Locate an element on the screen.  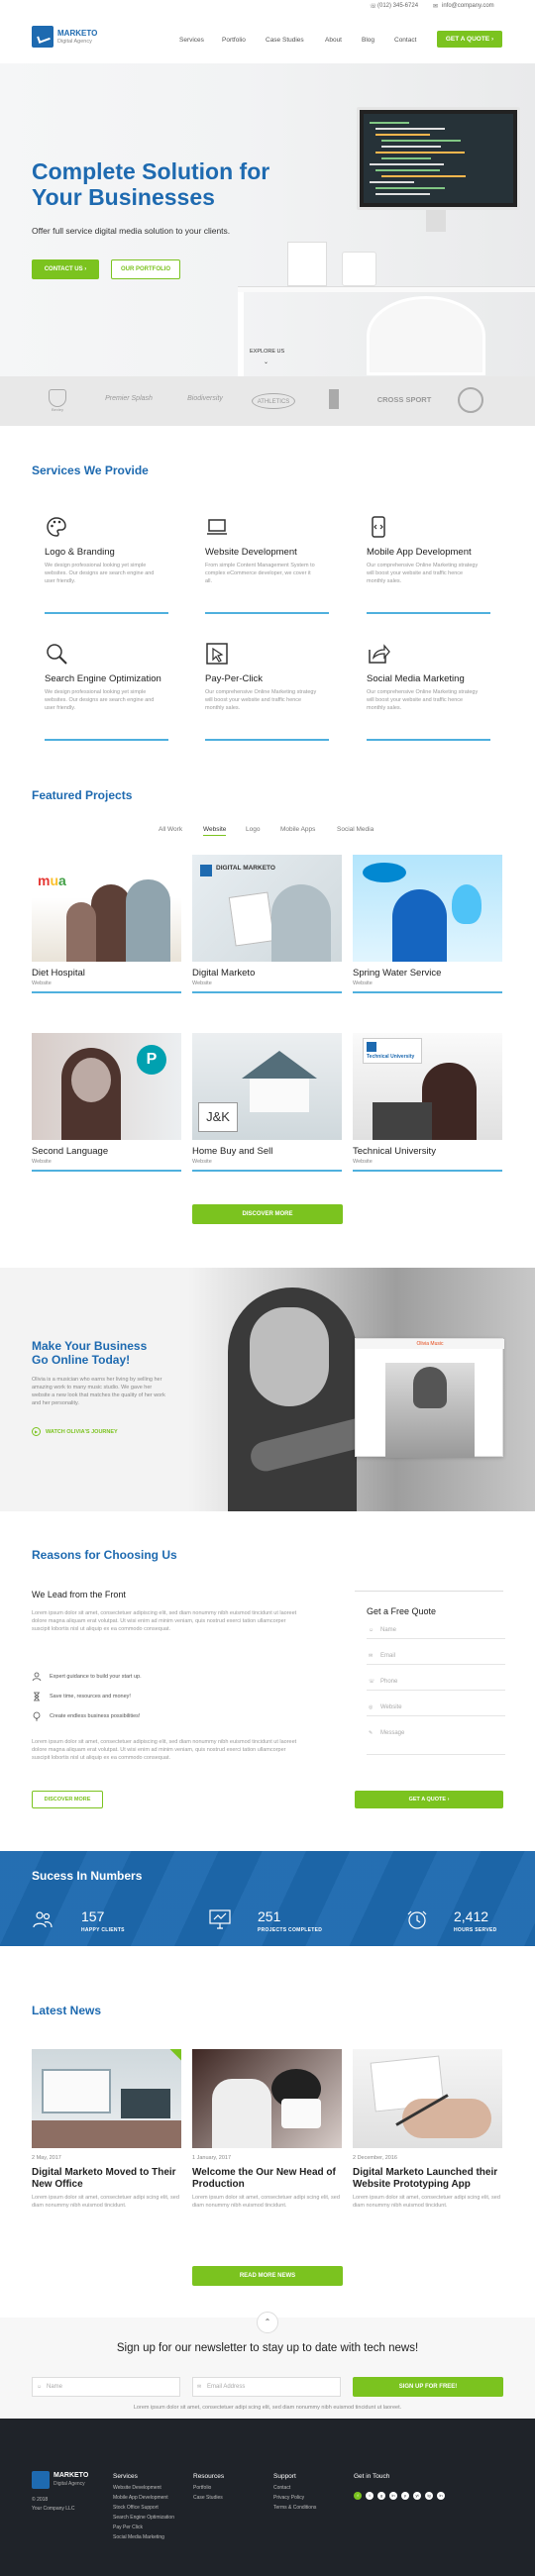
newsletter-email-input: ✉ Email Address is located at coordinates (266, 2387).